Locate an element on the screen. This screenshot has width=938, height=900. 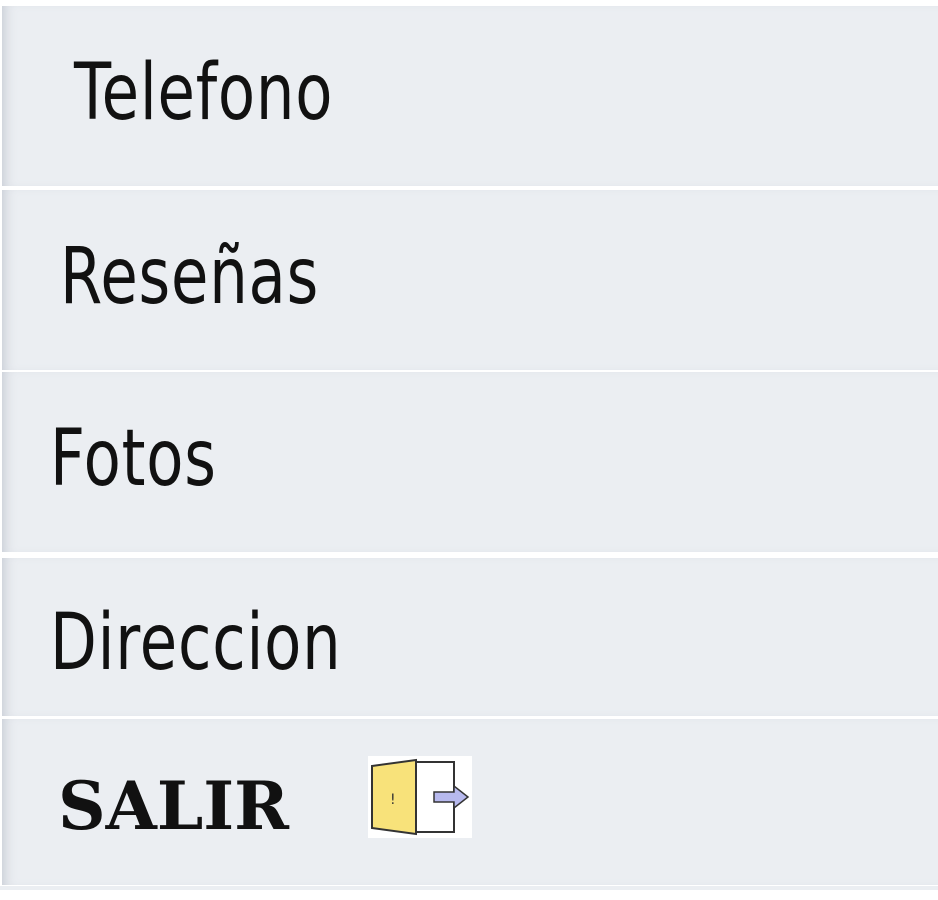
exit-label: SALIR is located at coordinates (173, 806).